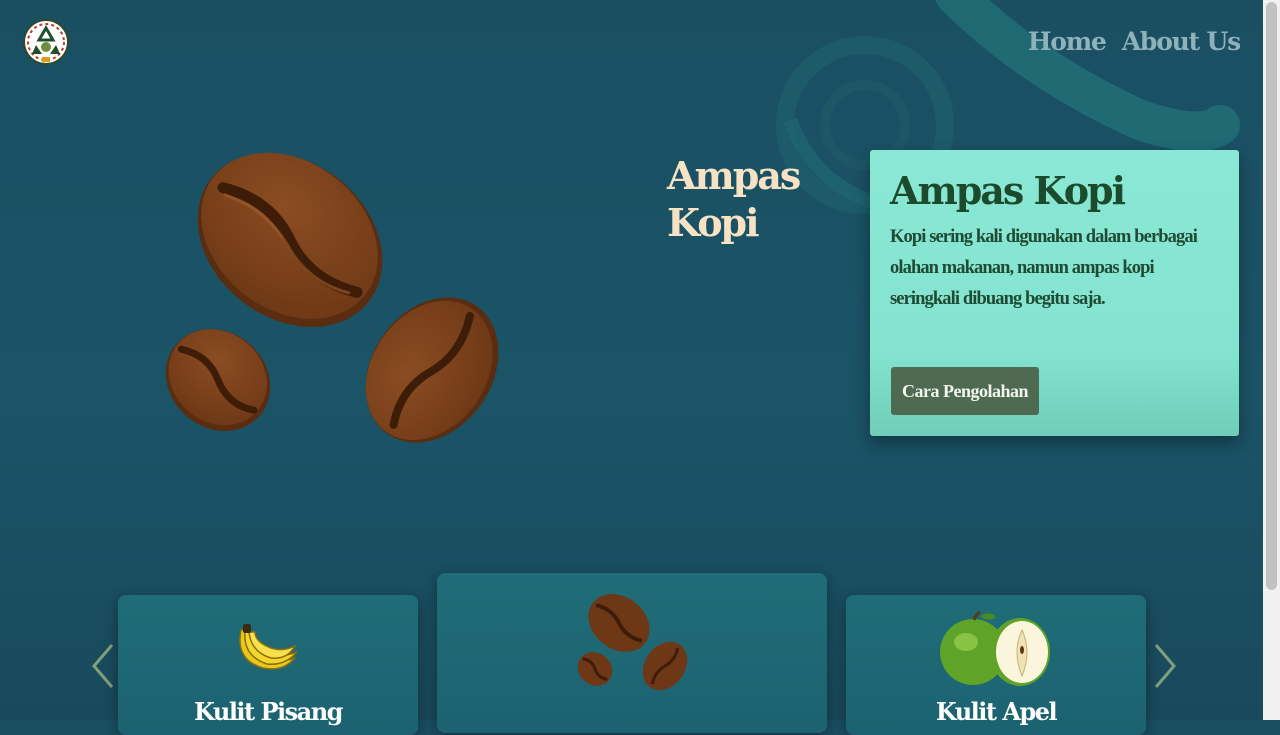  What do you see at coordinates (965, 391) in the screenshot?
I see `cara-pengolahan-button: Cara Pengolahan` at bounding box center [965, 391].